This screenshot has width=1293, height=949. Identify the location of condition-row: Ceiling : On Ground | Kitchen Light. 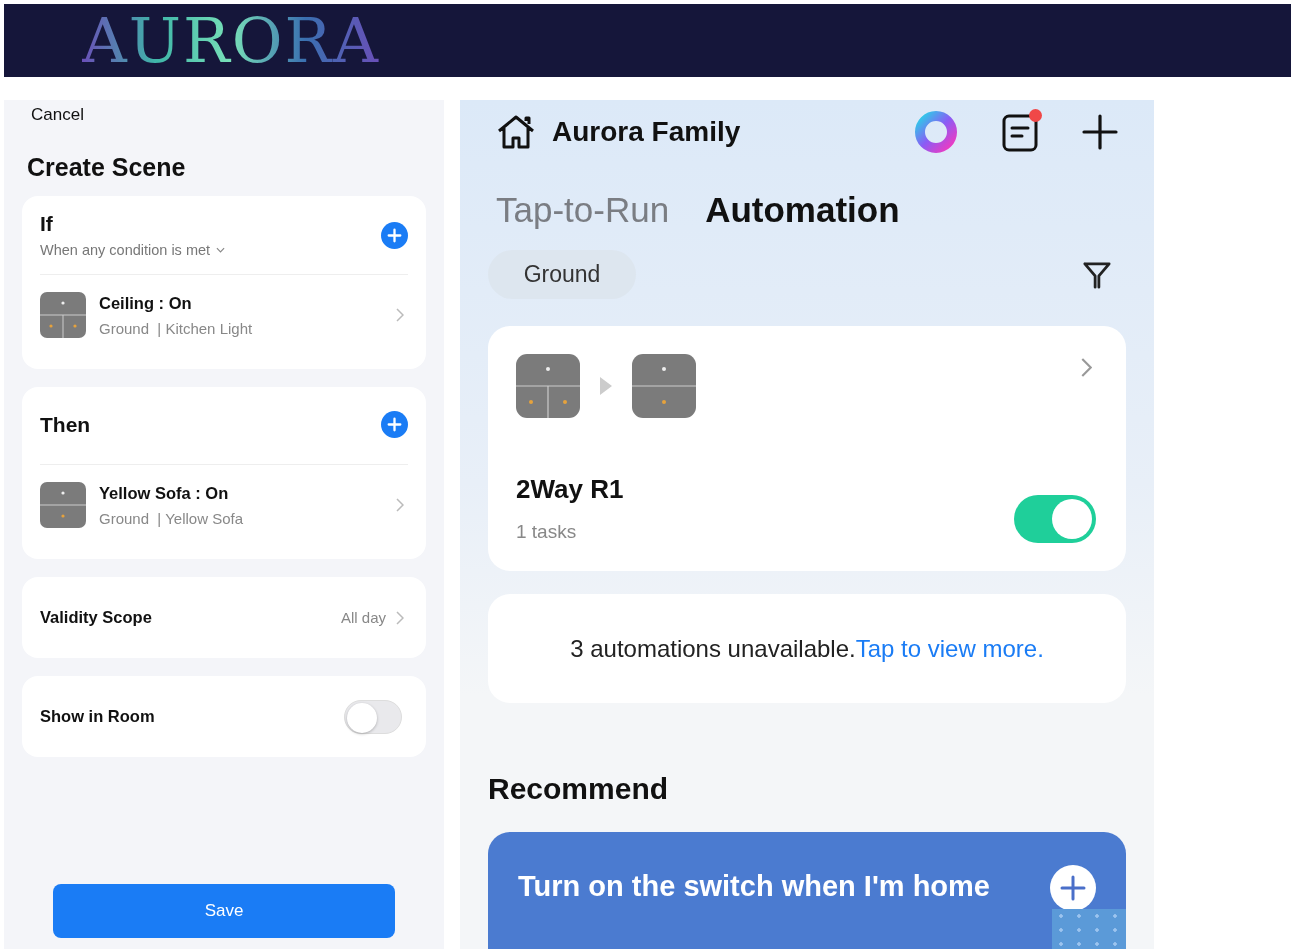
(224, 322).